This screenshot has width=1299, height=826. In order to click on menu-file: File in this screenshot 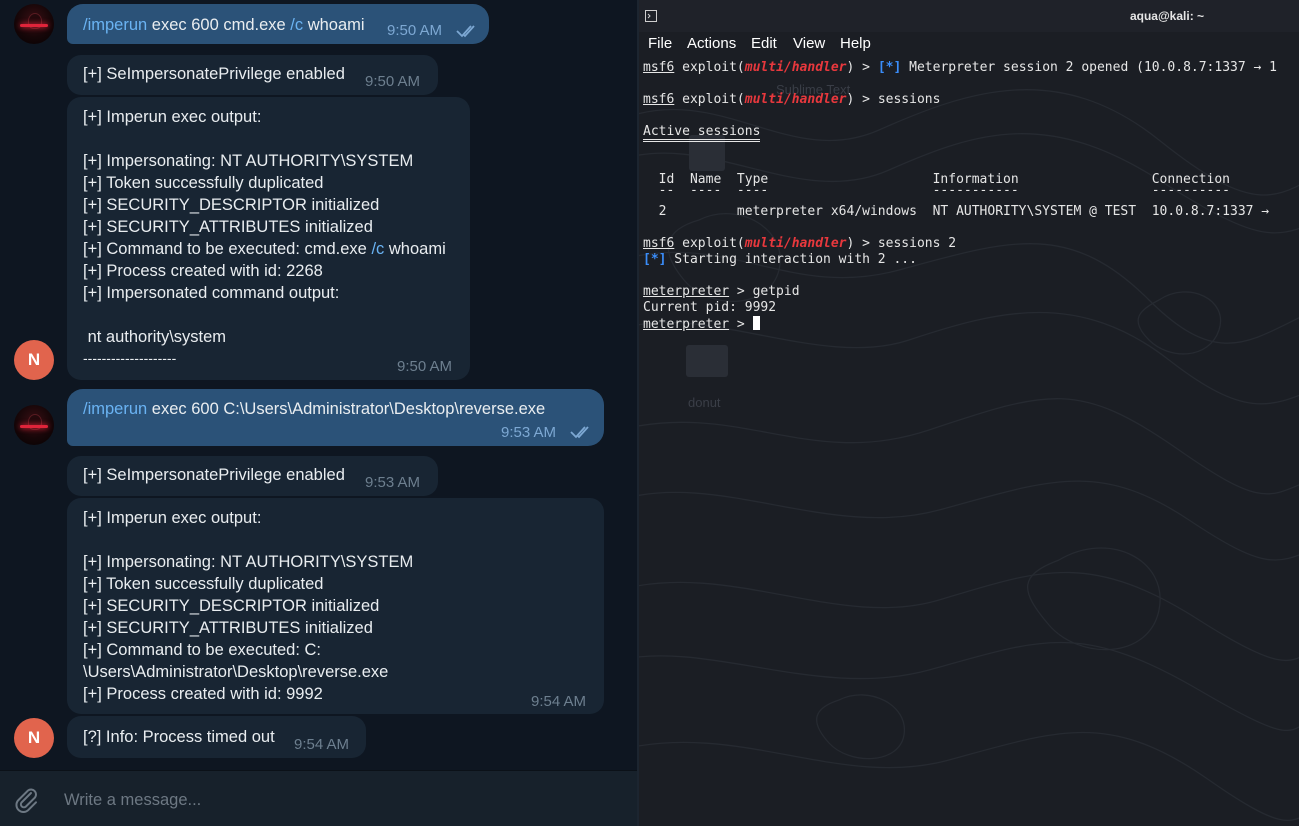, I will do `click(660, 43)`.